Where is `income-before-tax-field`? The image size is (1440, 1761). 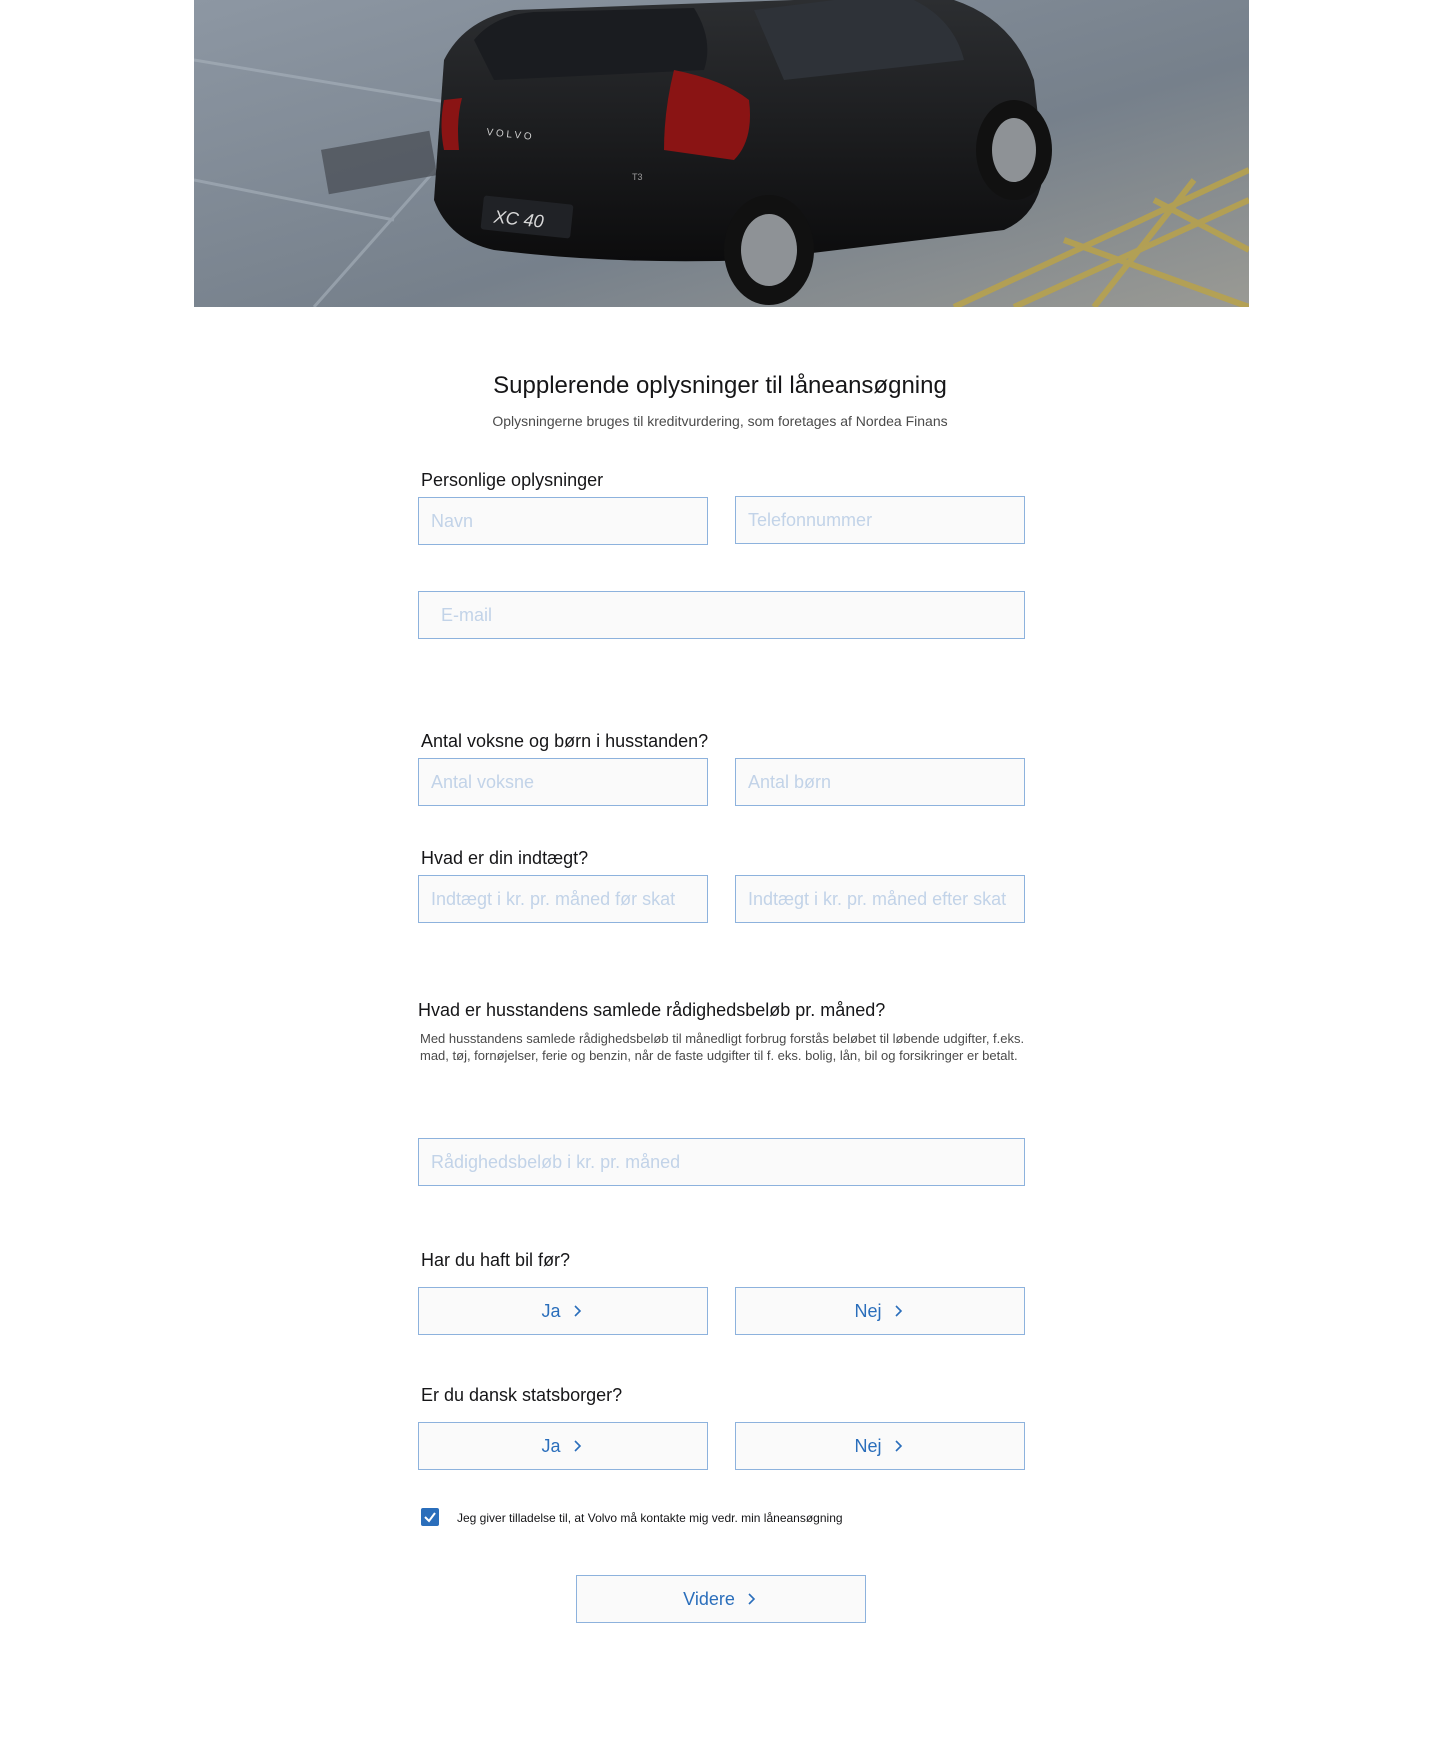
income-before-tax-field is located at coordinates (563, 899).